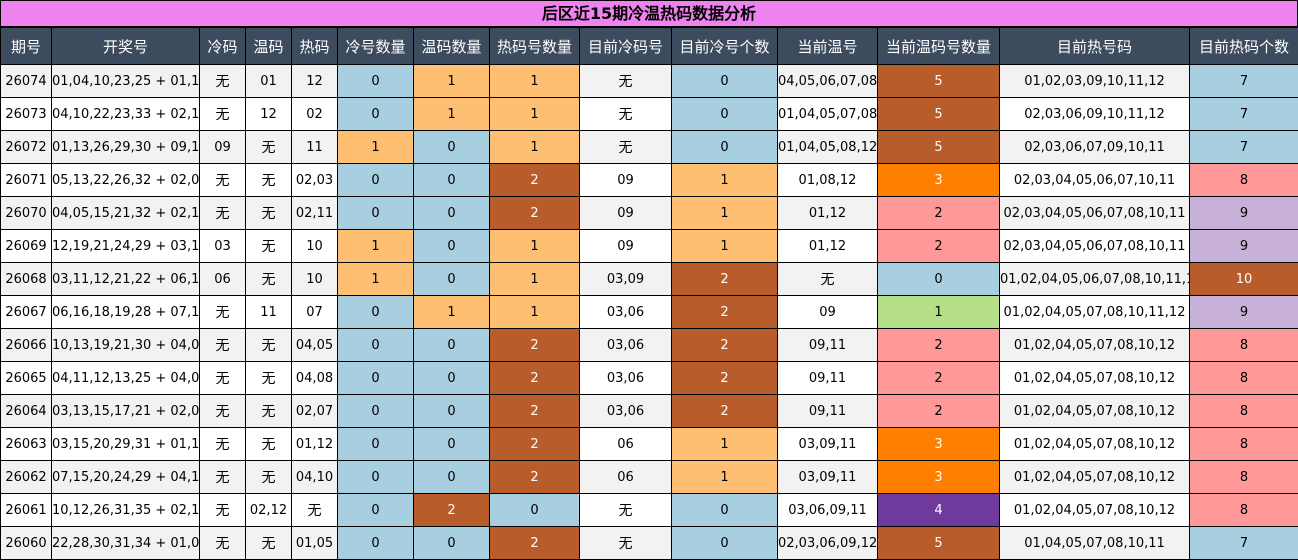 This screenshot has width=1298, height=560. What do you see at coordinates (376, 46) in the screenshot?
I see `col-header-cold-count: 冷号数量` at bounding box center [376, 46].